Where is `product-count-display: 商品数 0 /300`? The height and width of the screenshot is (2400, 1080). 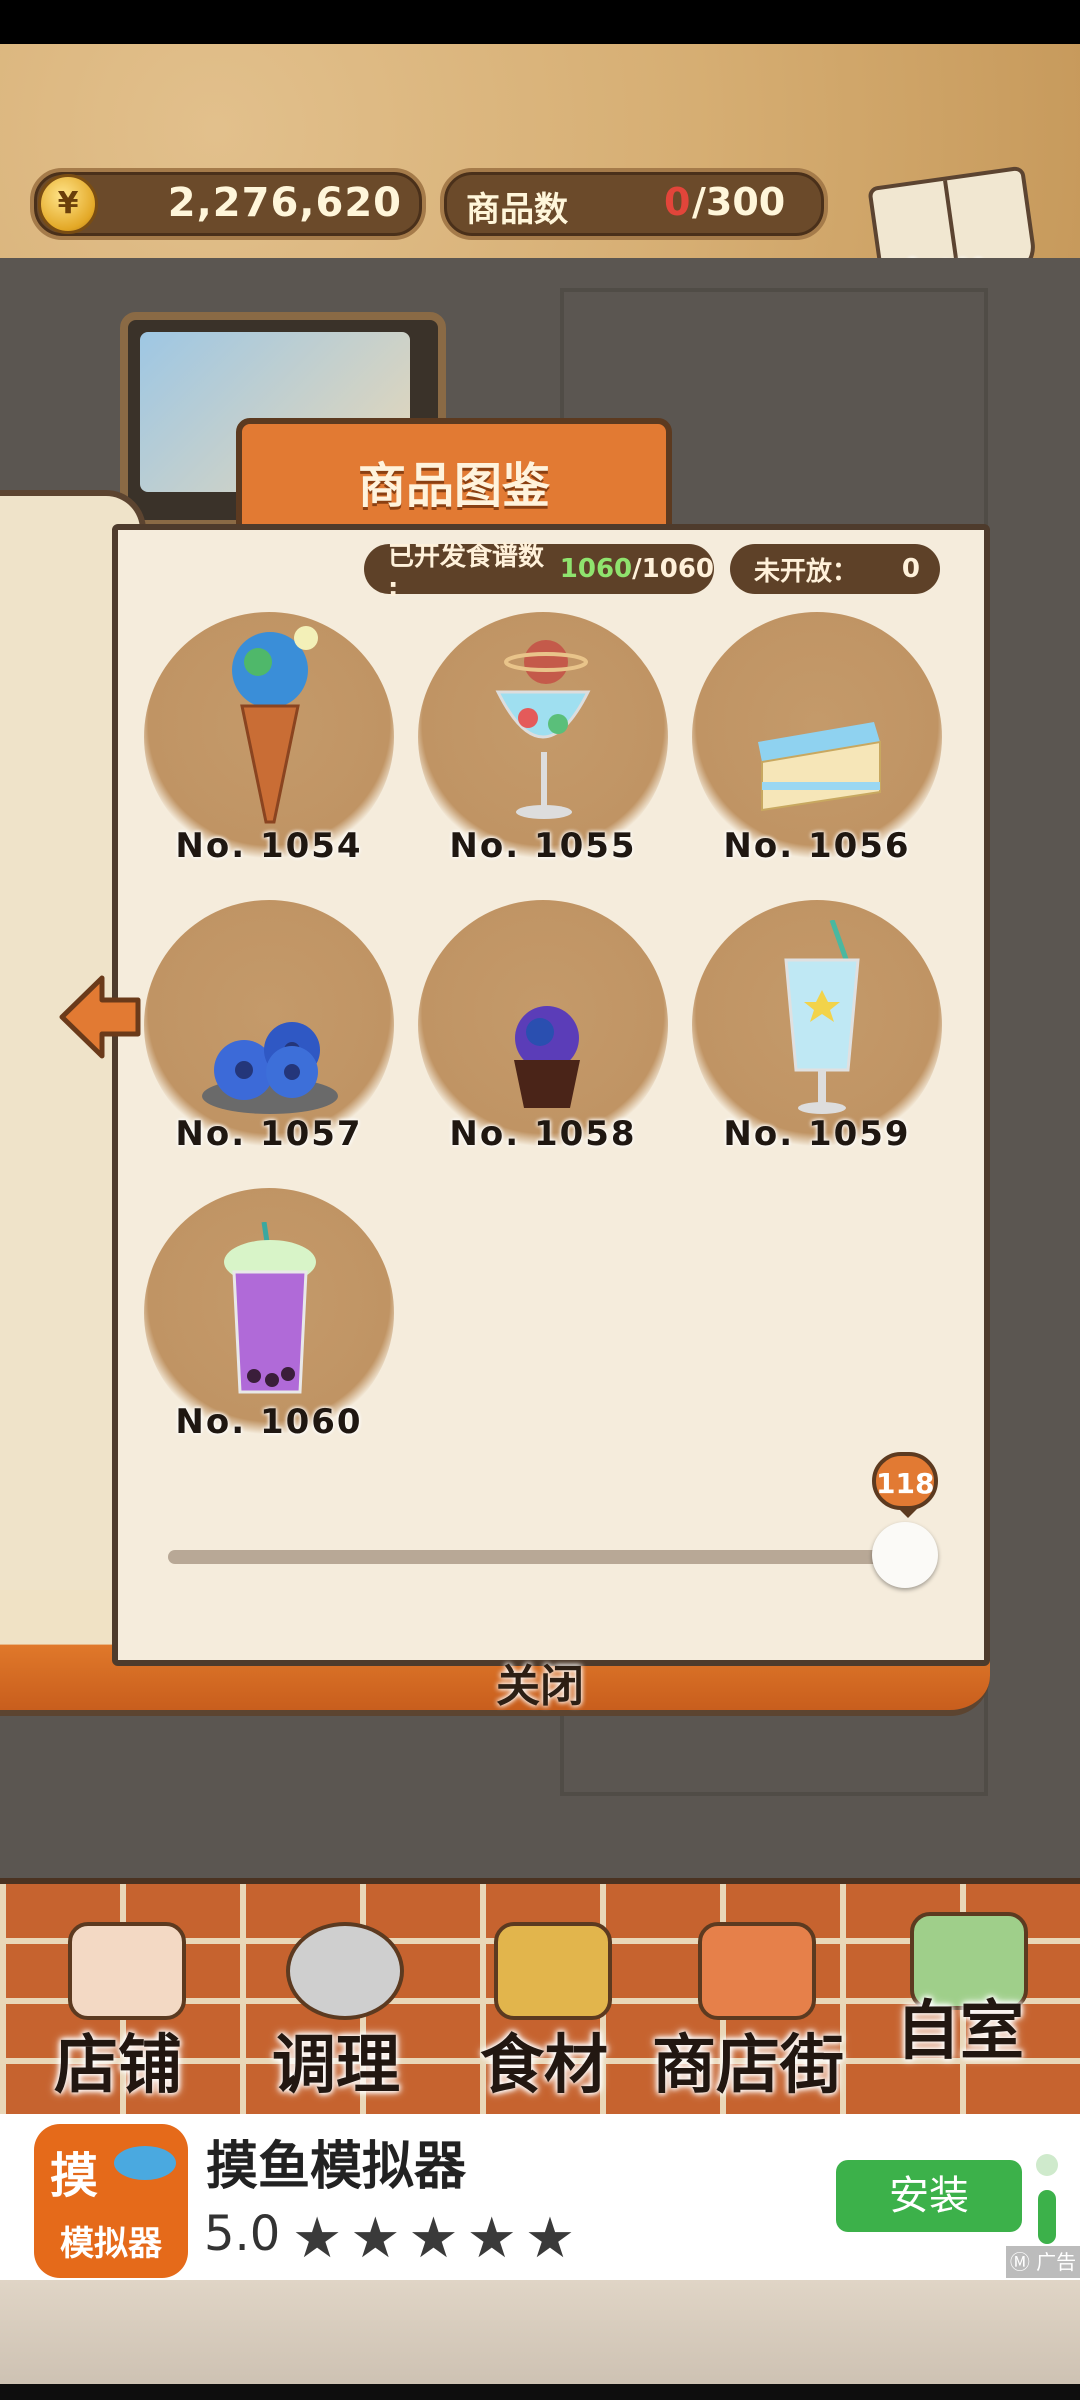 product-count-display: 商品数 0 /300 is located at coordinates (634, 204).